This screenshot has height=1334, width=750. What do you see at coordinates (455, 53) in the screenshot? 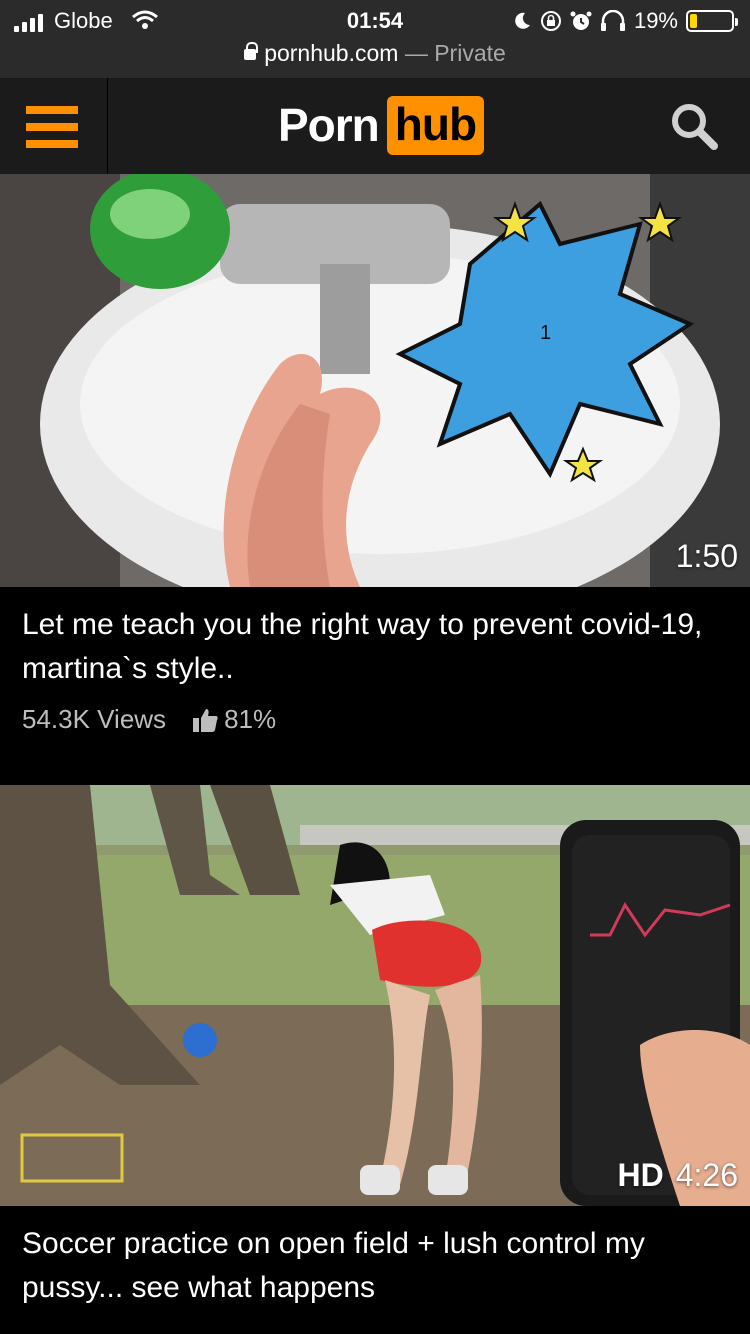
I see `private-mode-label: — Private` at bounding box center [455, 53].